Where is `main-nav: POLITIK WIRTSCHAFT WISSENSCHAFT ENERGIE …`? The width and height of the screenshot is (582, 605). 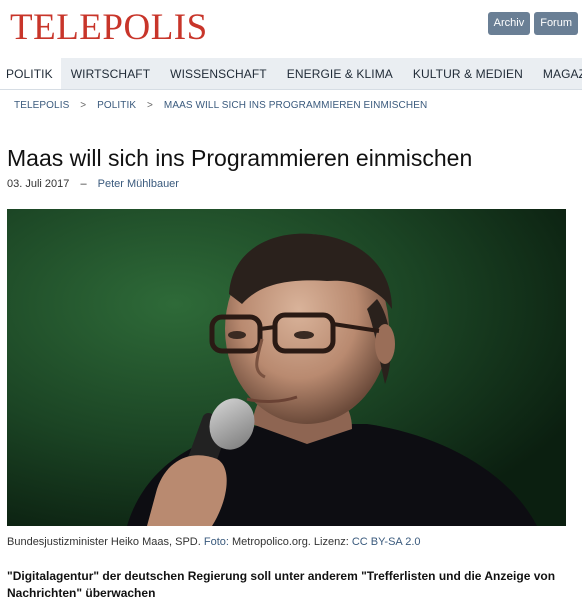
main-nav: POLITIK WIRTSCHAFT WISSENSCHAFT ENERGIE … is located at coordinates (291, 74).